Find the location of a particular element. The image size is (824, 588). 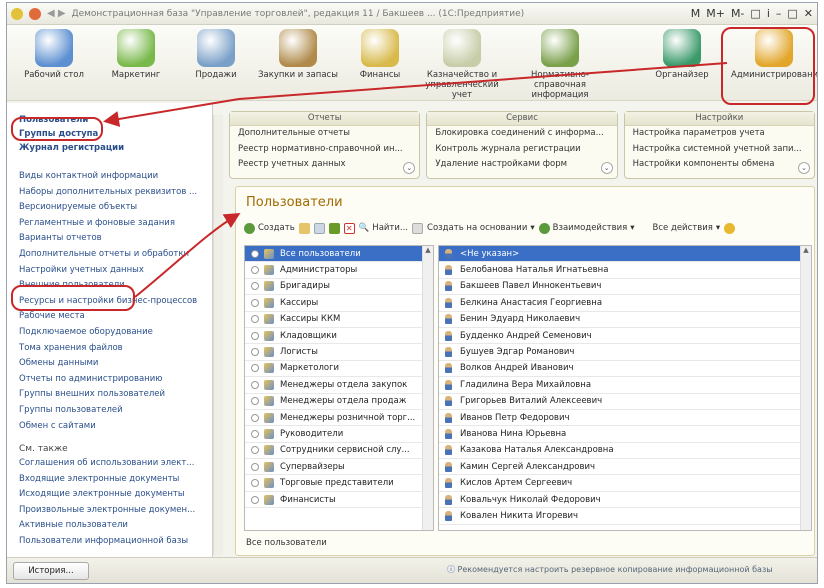

user-row: Ковален Никита Игоревич is located at coordinates (625, 516).